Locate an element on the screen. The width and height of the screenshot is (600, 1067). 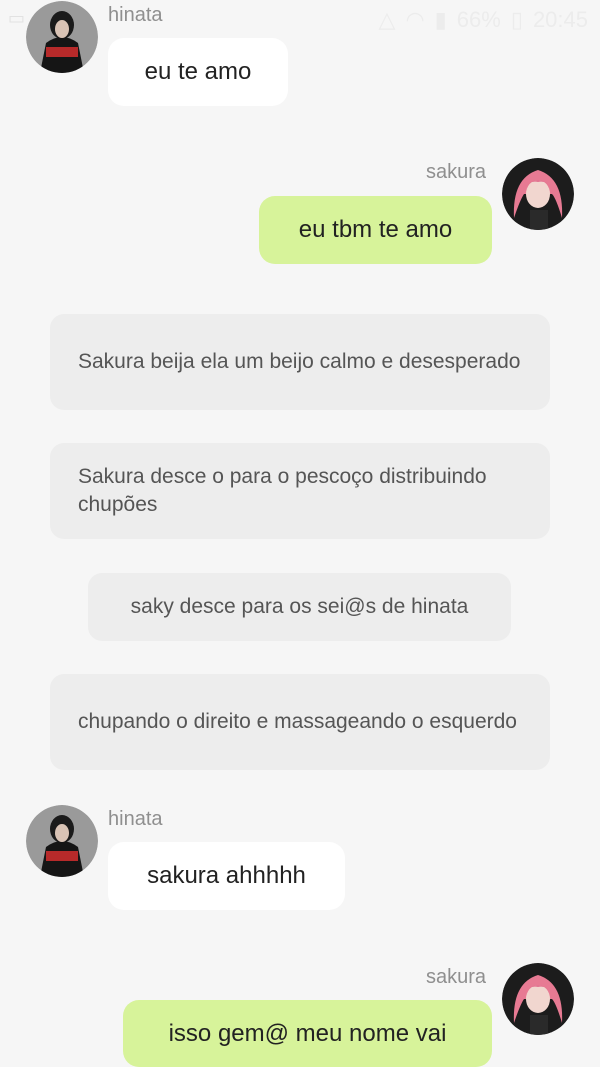
alert-icon: △ is located at coordinates (387, 19).